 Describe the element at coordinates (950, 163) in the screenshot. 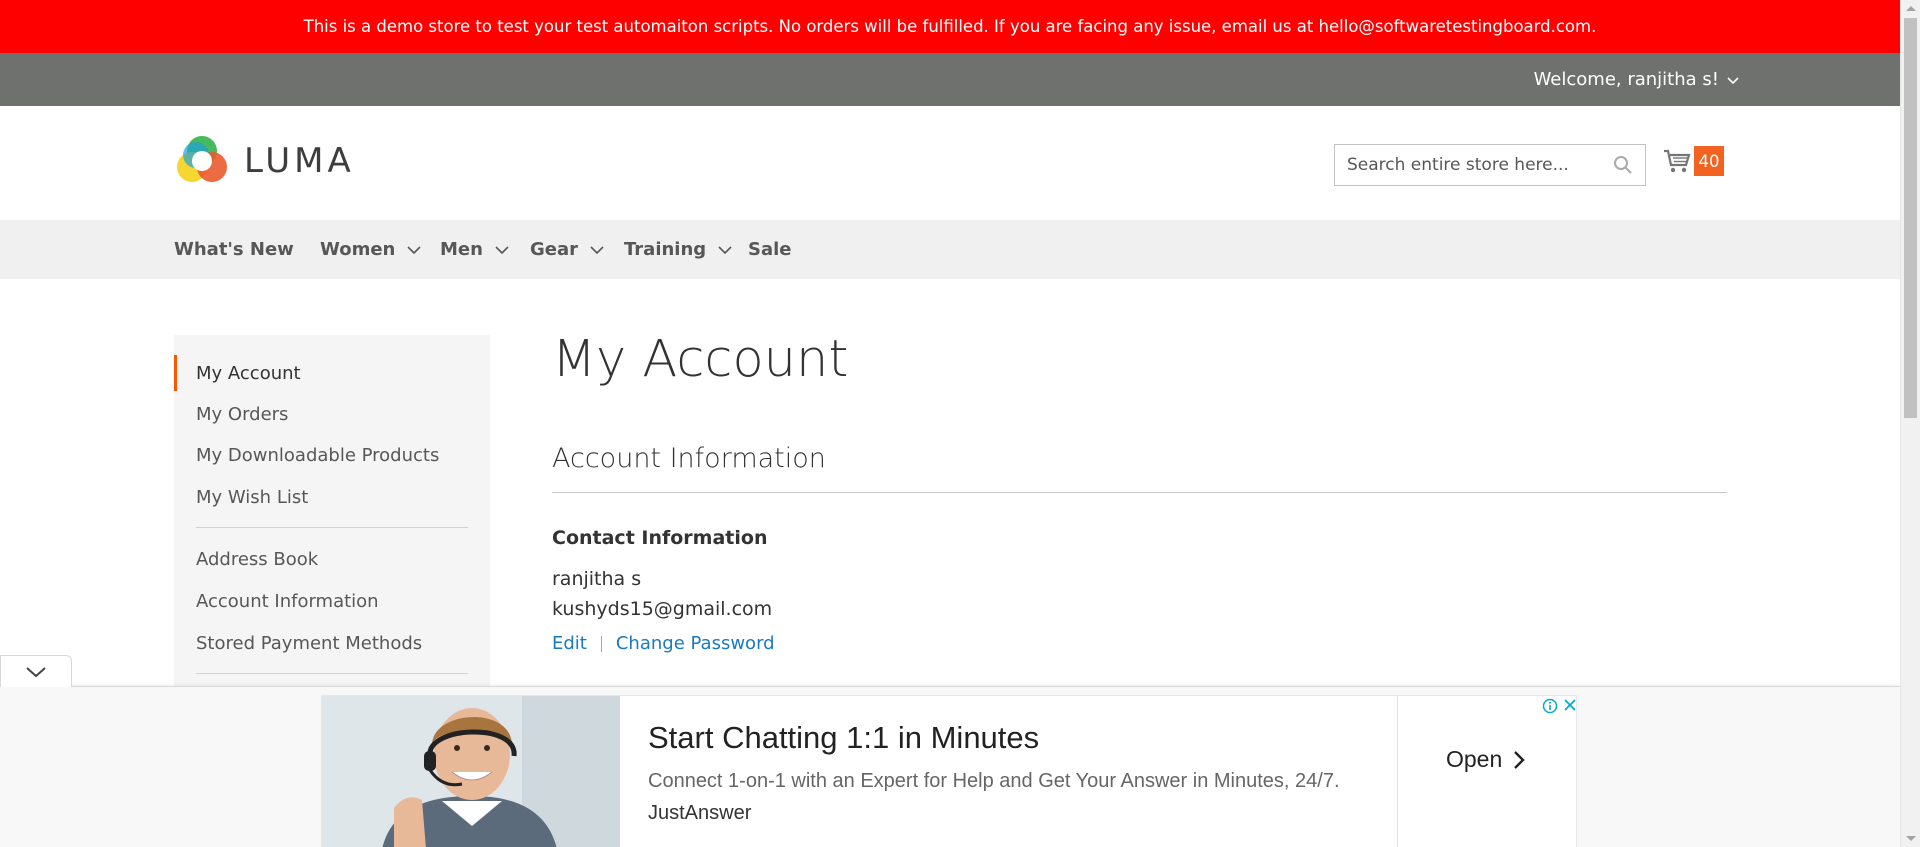

I see `page-header: LUMA Search entire store here... 40` at that location.